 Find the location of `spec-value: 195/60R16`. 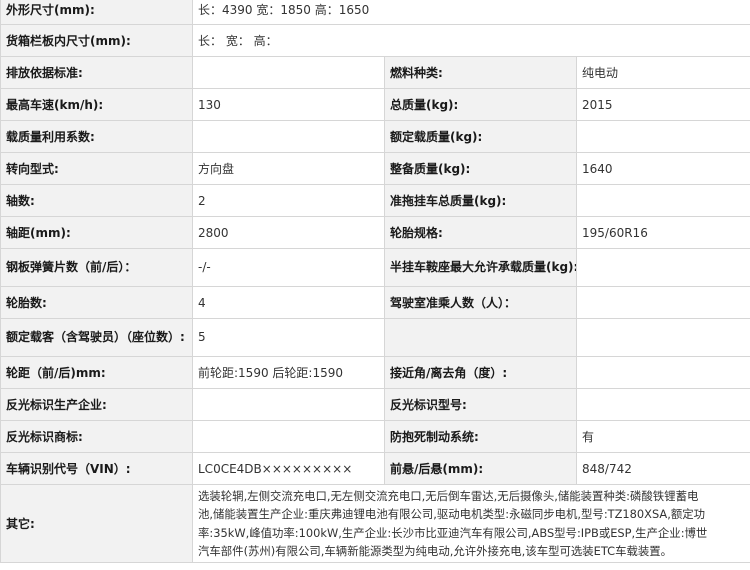

spec-value: 195/60R16 is located at coordinates (663, 232).